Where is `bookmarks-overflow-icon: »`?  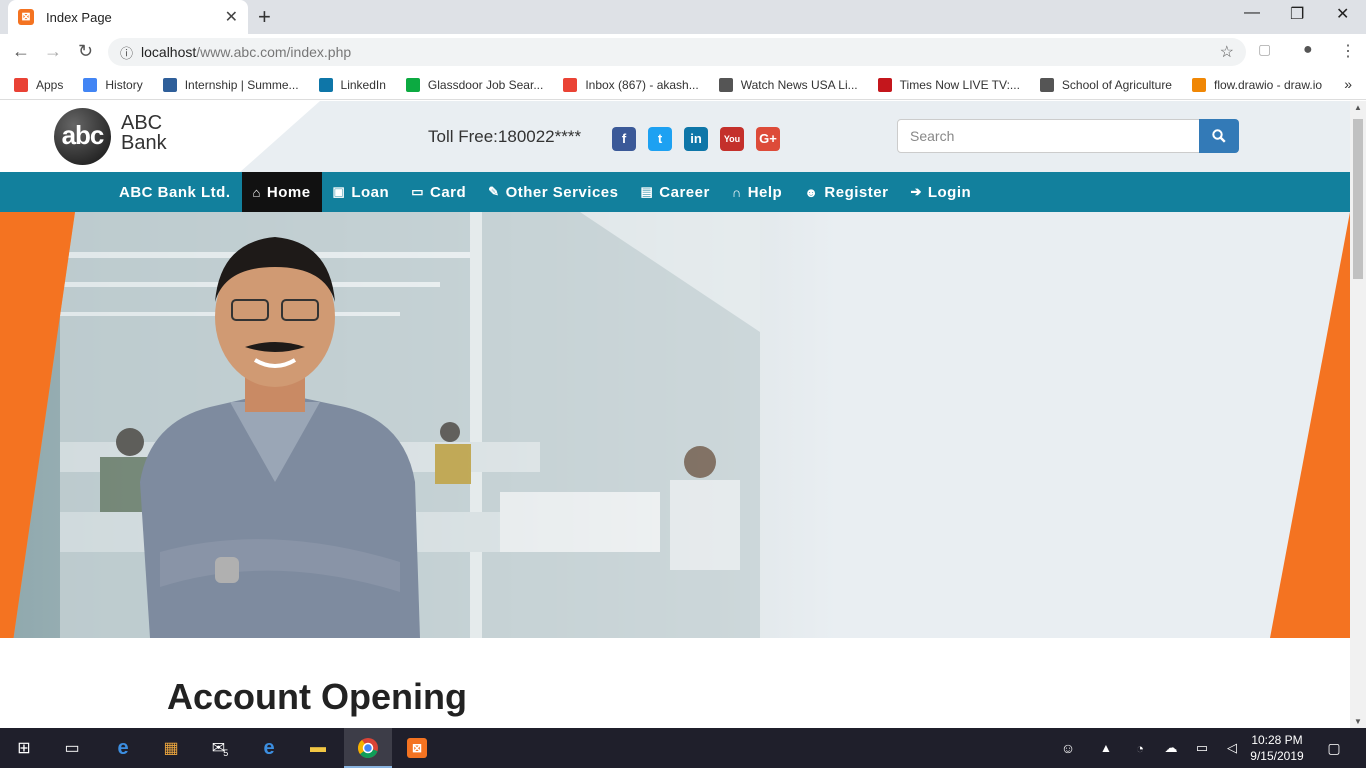 bookmarks-overflow-icon: » is located at coordinates (1348, 84).